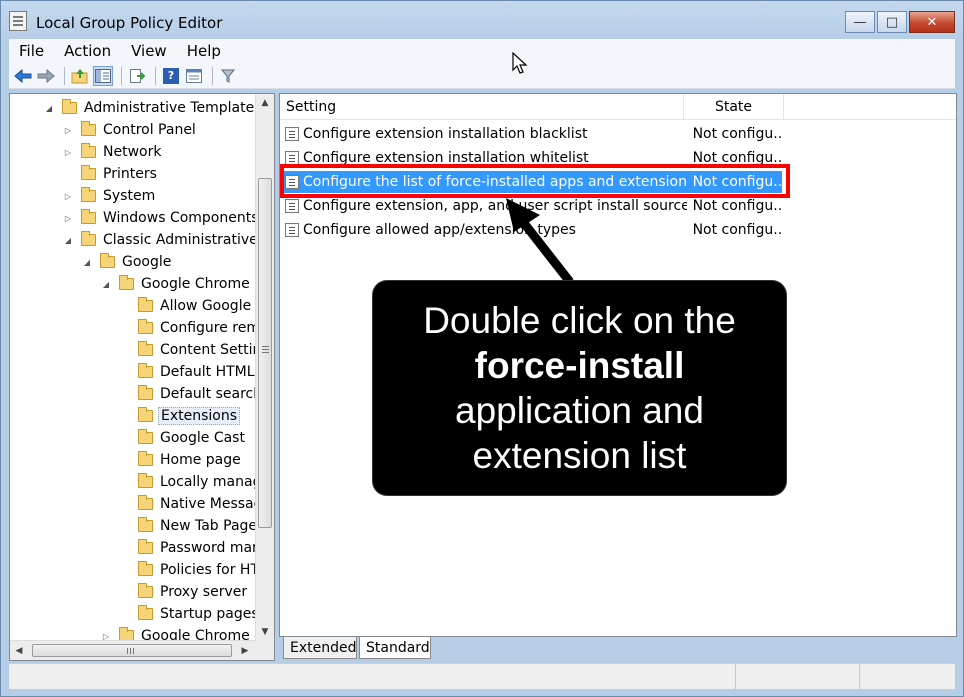  I want to click on scroll-thumb-horizontal, so click(132, 650).